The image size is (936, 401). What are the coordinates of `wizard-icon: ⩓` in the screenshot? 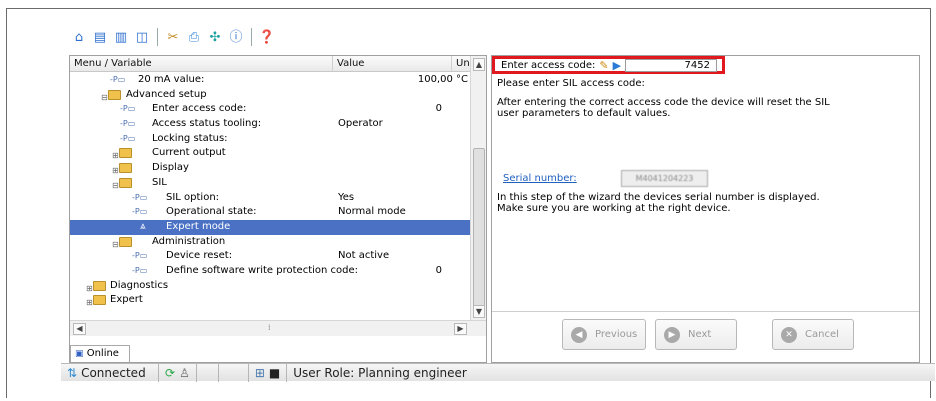 It's located at (143, 226).